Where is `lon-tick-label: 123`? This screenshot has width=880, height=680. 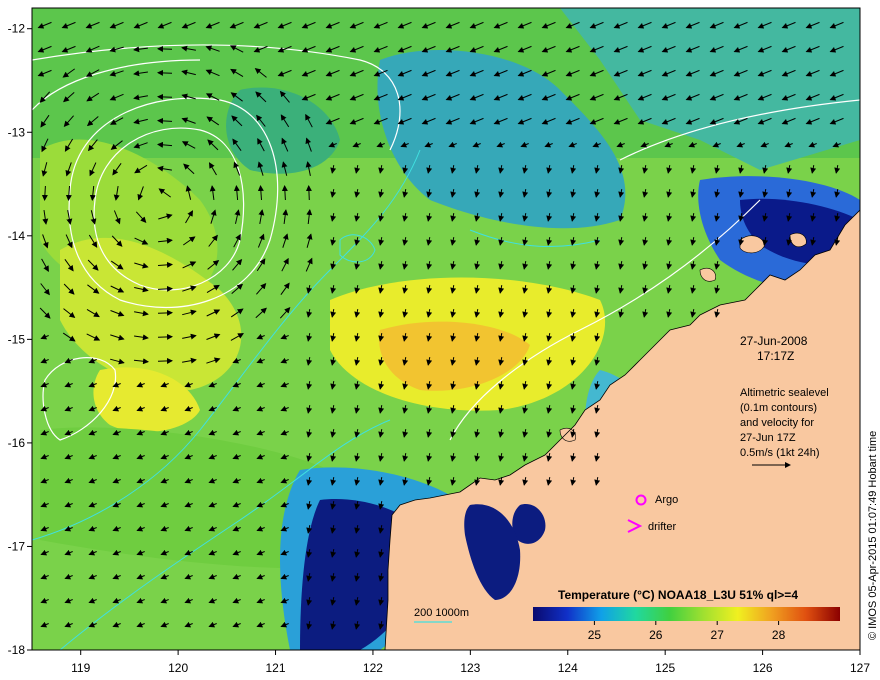
lon-tick-label: 123 is located at coordinates (470, 668).